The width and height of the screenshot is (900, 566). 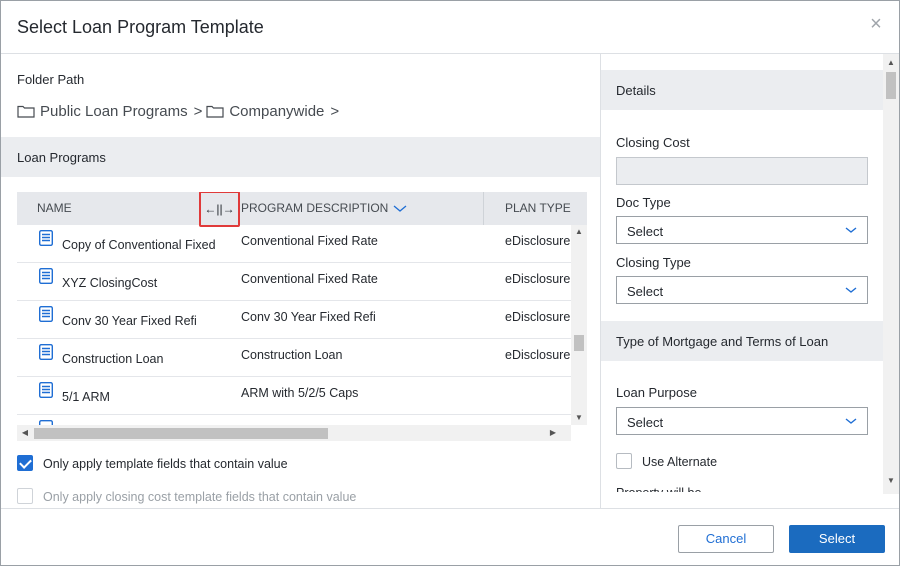 I want to click on grid-header: NAME PROGRAM DESCRIPTION PLAN TYPE ←||→, so click(x=302, y=209).